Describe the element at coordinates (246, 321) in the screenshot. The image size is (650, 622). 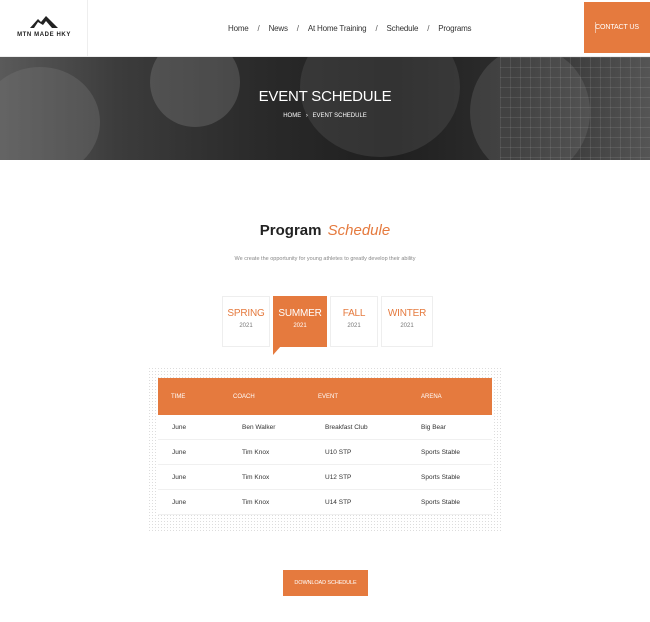
I see `tab-spring: SPRING 2021` at that location.